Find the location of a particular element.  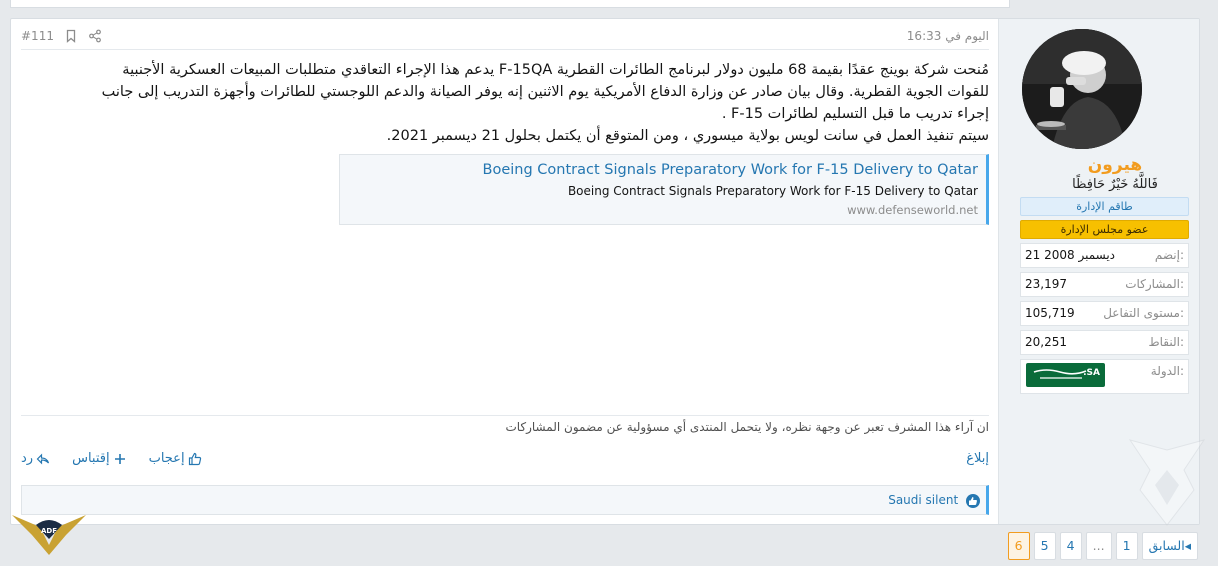

stat-value: 105,719 is located at coordinates (1050, 313).